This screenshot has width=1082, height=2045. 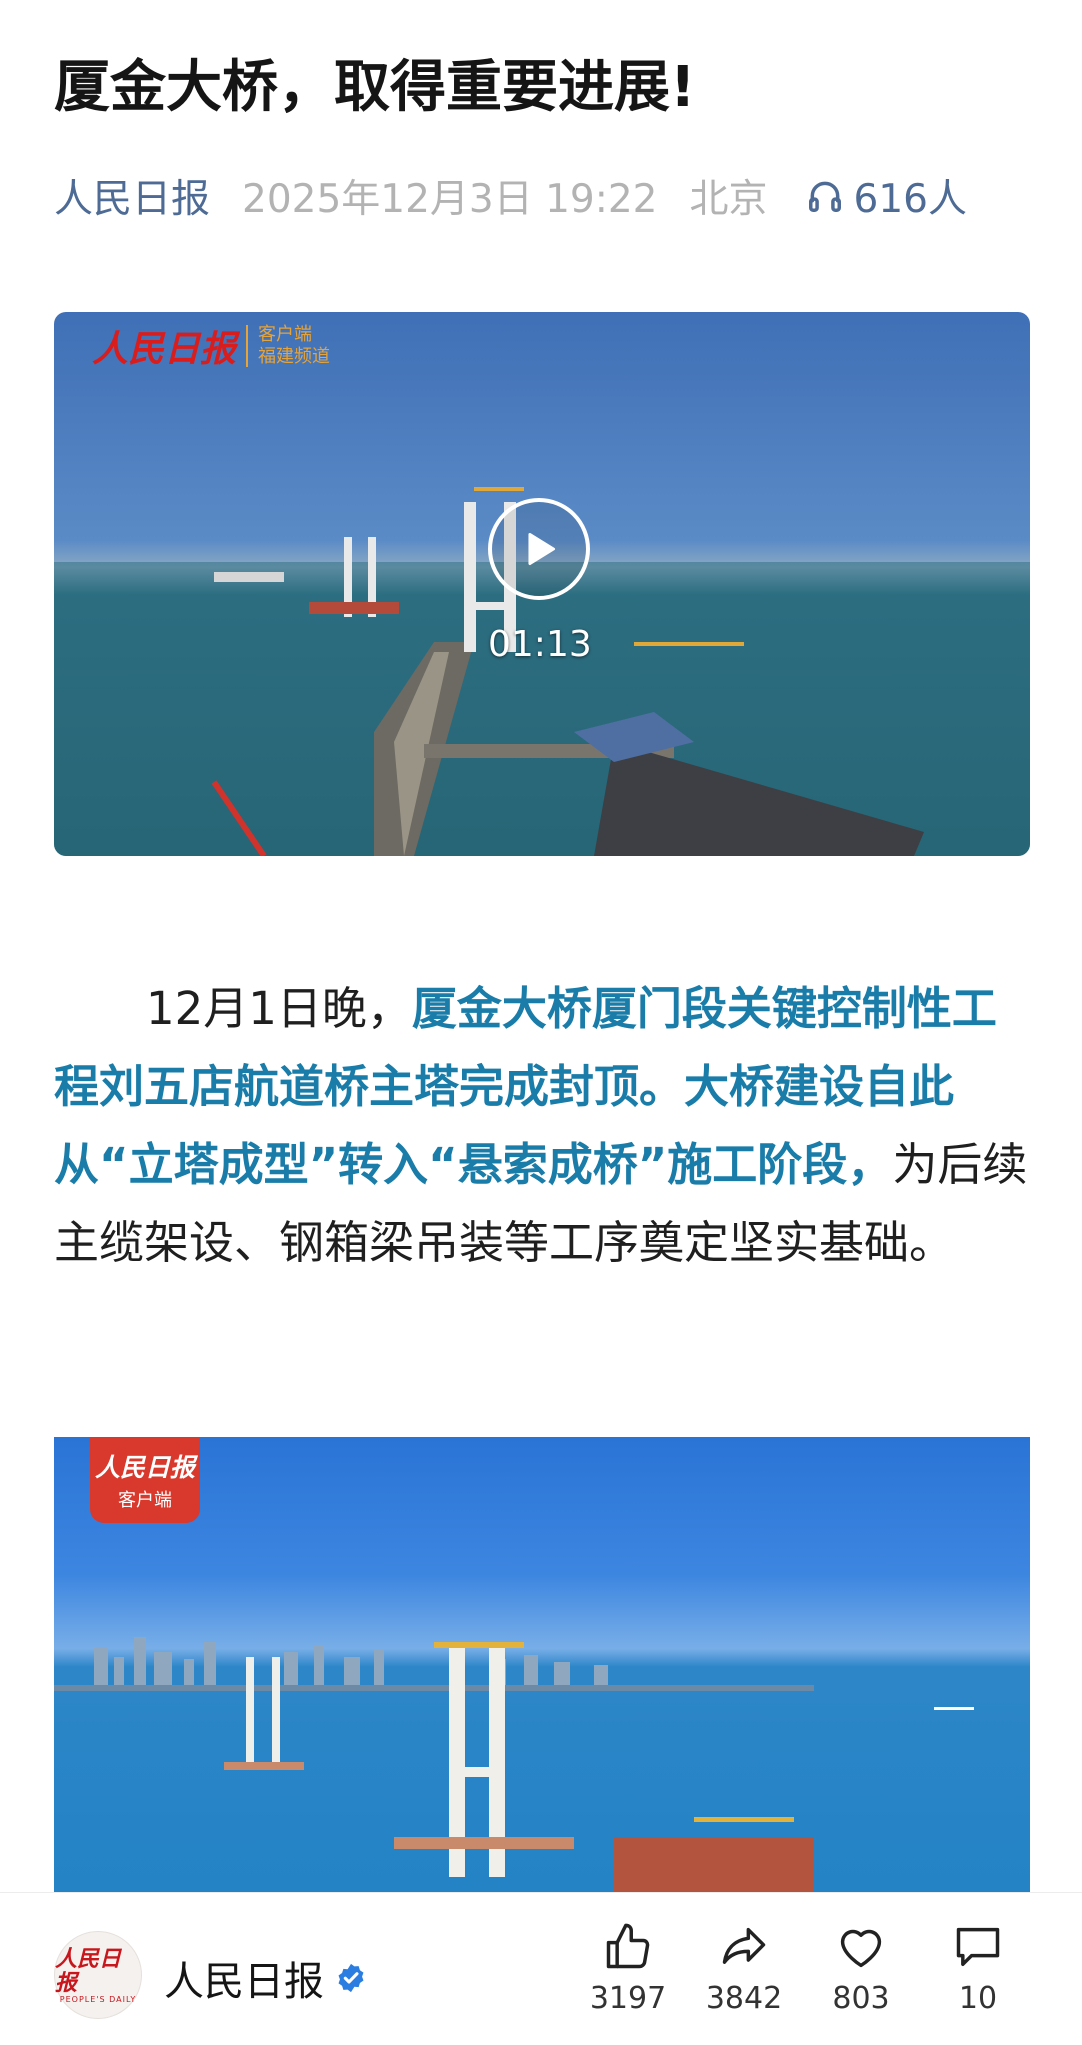 What do you see at coordinates (978, 1947) in the screenshot?
I see `comment-icon` at bounding box center [978, 1947].